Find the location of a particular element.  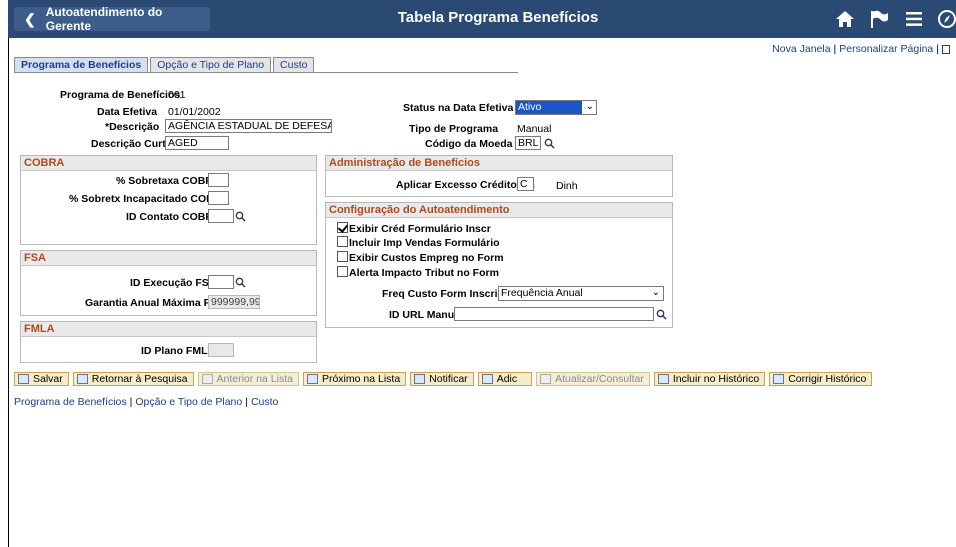

status-select: Ativo ⌄ is located at coordinates (556, 107).